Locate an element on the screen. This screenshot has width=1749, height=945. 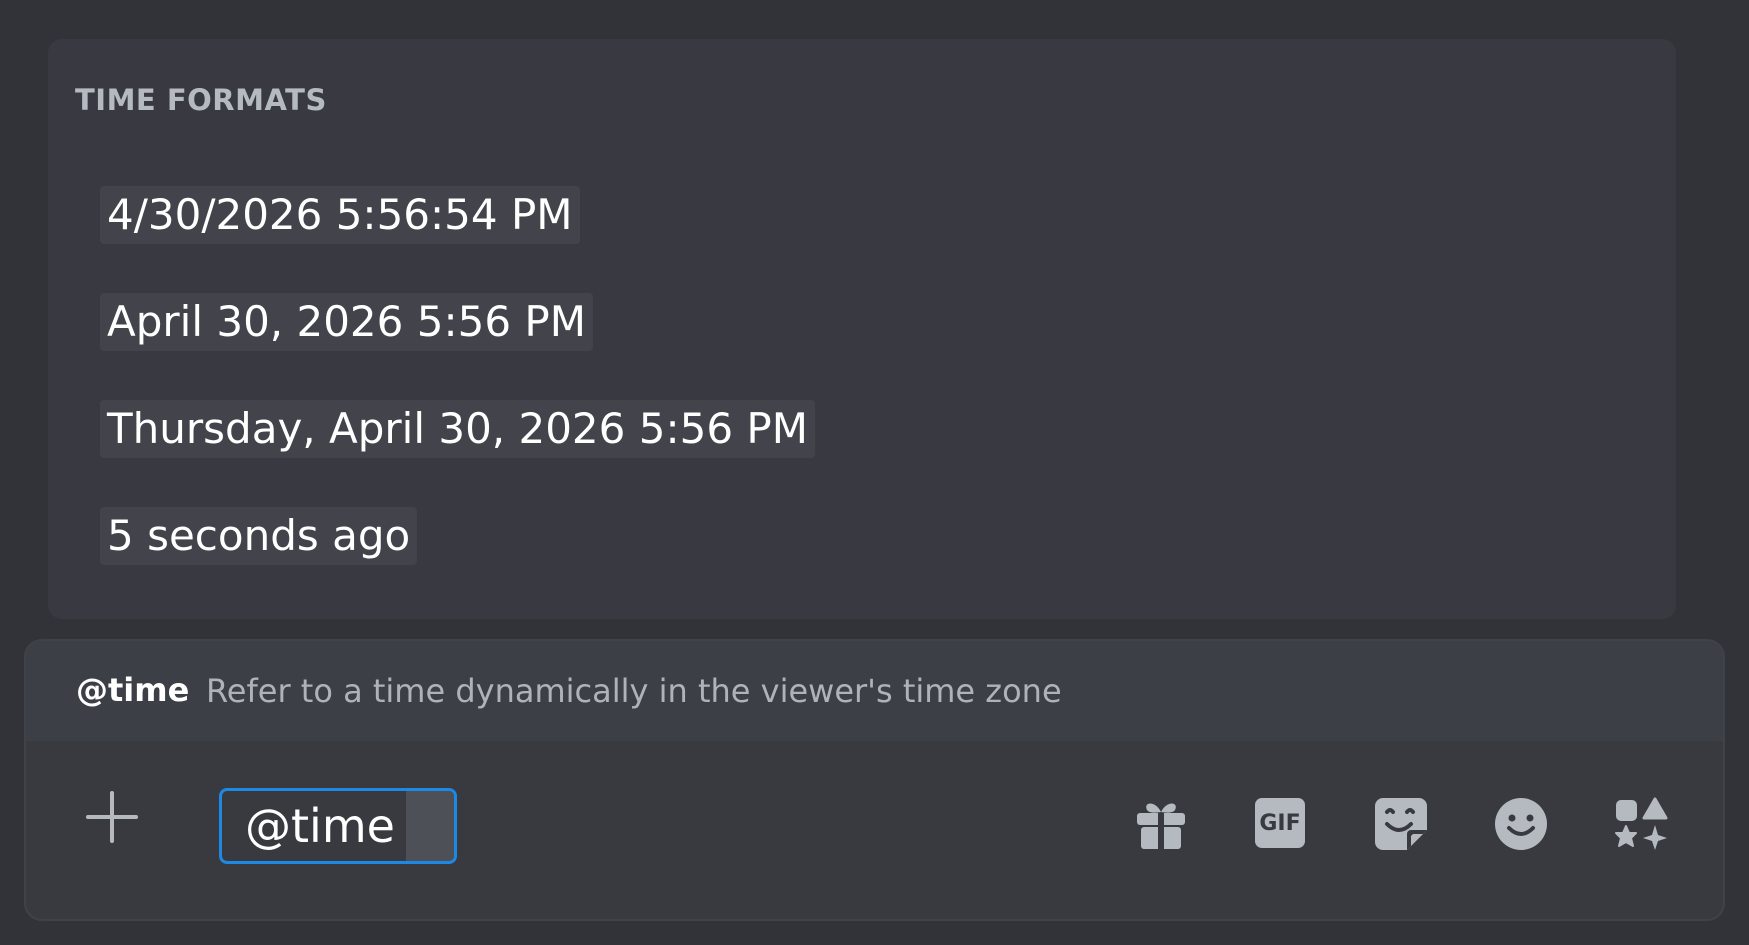
apps-icon is located at coordinates (1641, 823).